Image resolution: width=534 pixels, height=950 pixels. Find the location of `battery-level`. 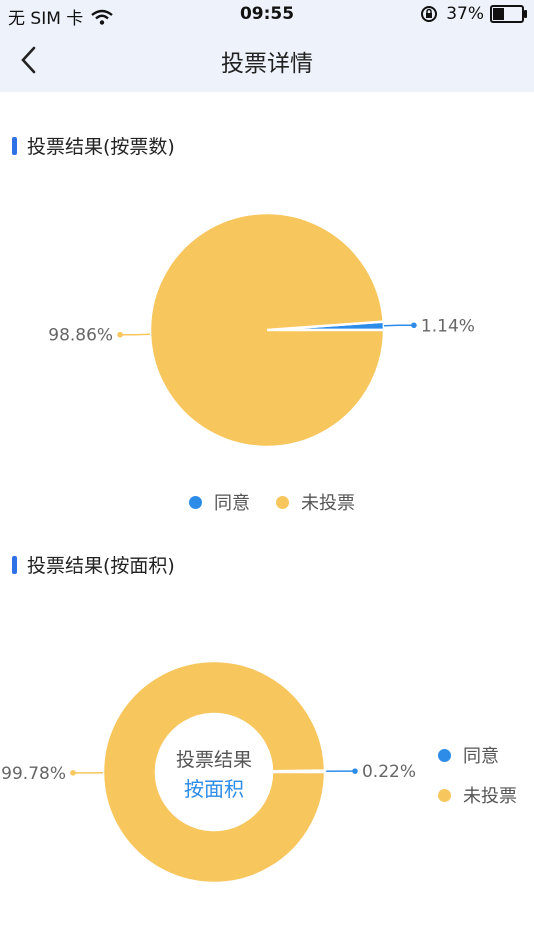

battery-level is located at coordinates (499, 14).